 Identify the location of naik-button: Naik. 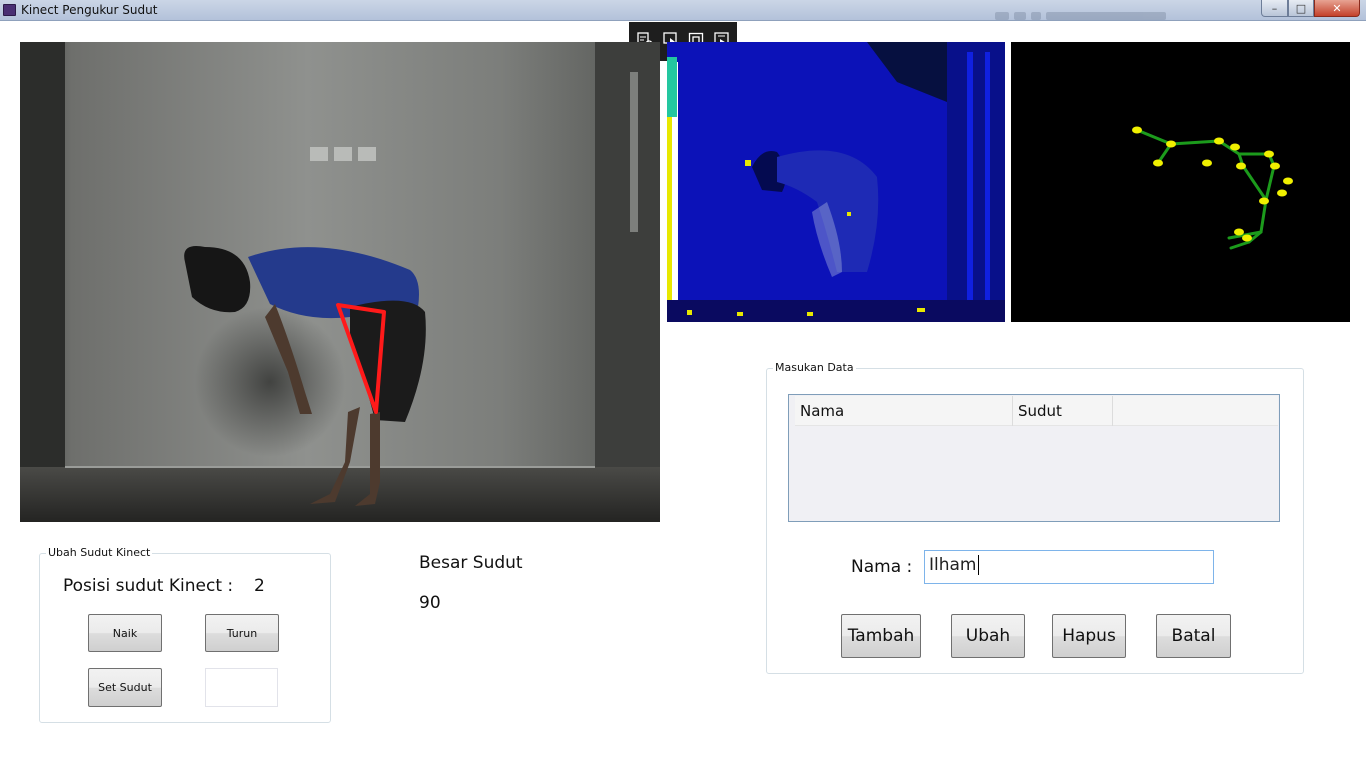
(125, 633).